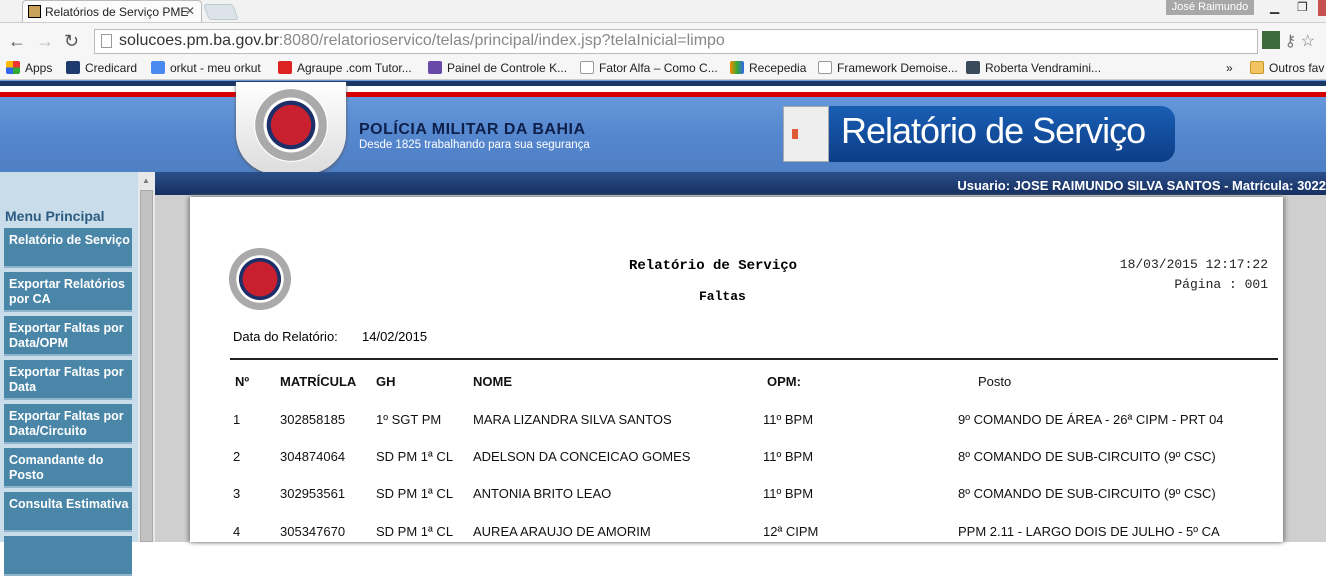 This screenshot has width=1326, height=576. What do you see at coordinates (117, 12) in the screenshot?
I see `tab-title: Relatórios de Serviço PME` at bounding box center [117, 12].